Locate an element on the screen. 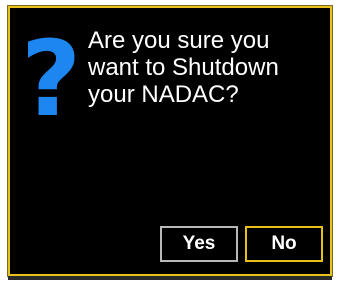 This screenshot has width=340, height=286. question-mark-icon: ? is located at coordinates (51, 79).